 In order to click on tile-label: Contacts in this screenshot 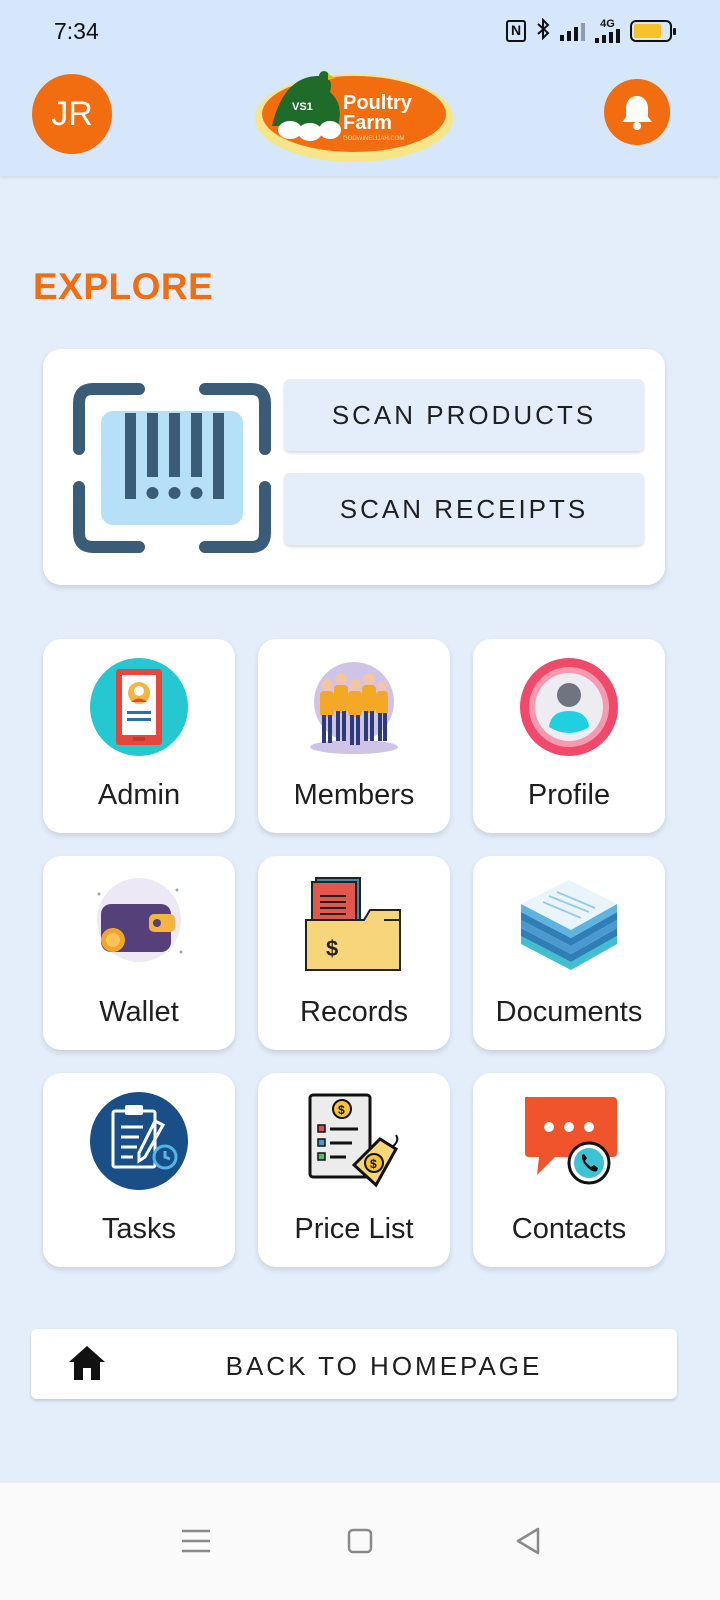, I will do `click(569, 1229)`.